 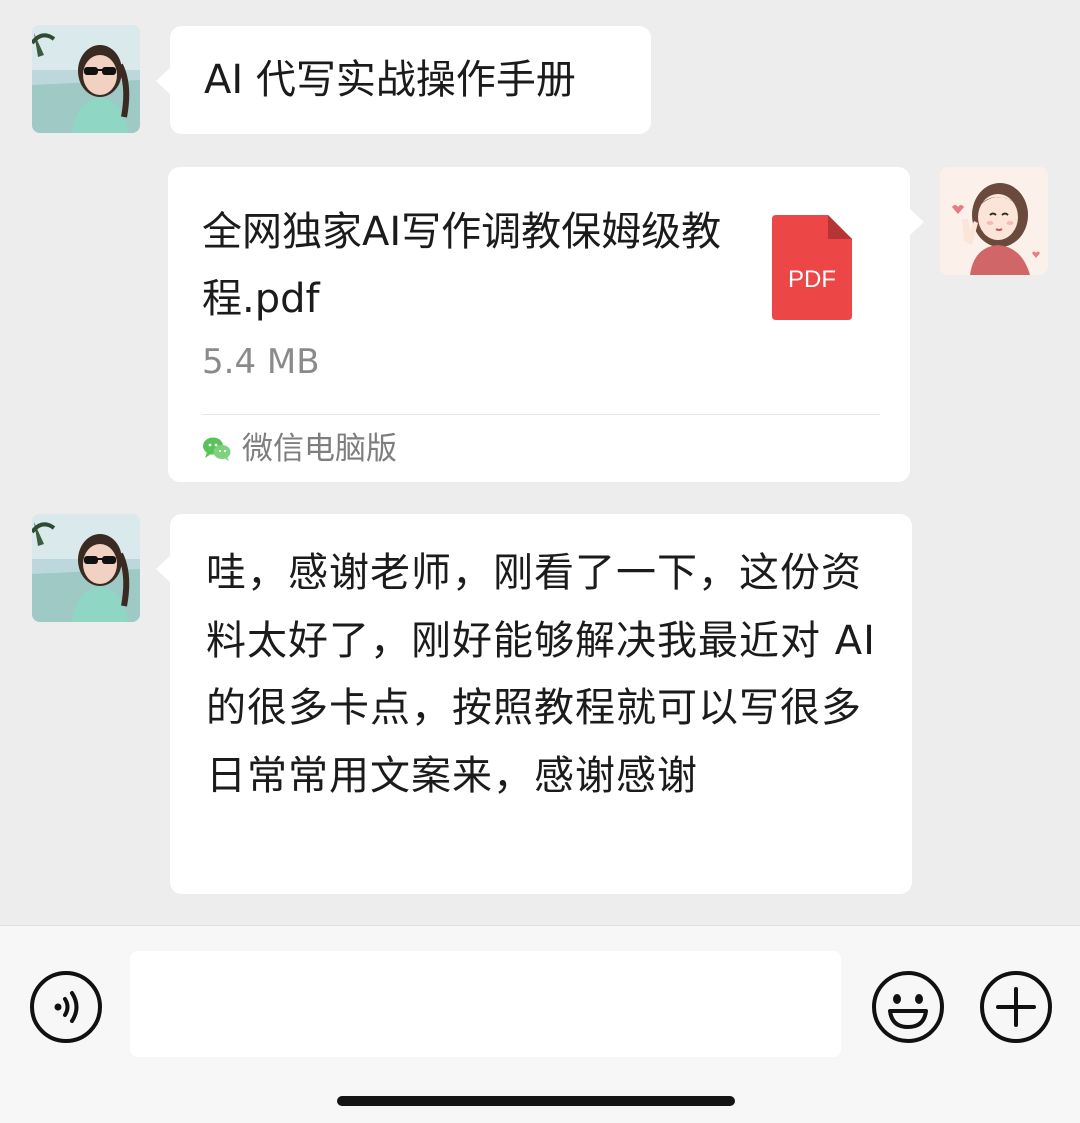 I want to click on message-input, so click(x=485, y=1004).